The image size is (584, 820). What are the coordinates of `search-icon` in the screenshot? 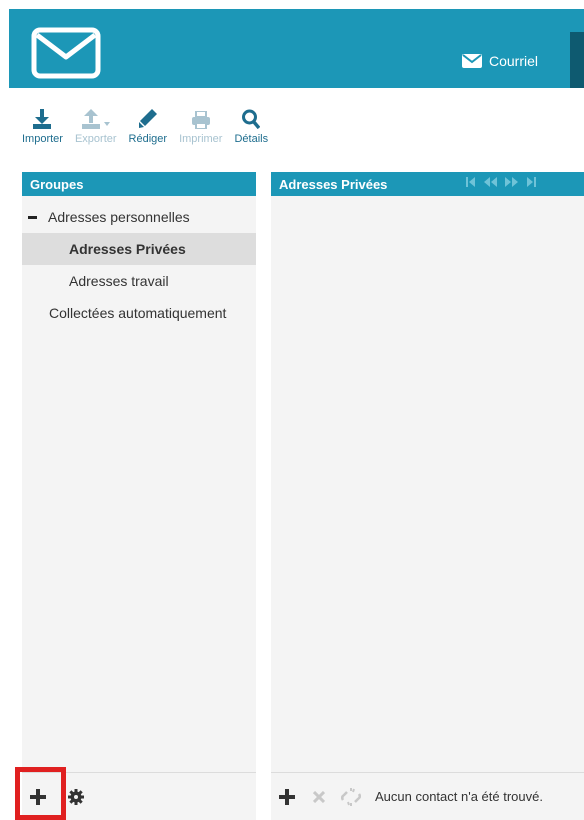 It's located at (251, 119).